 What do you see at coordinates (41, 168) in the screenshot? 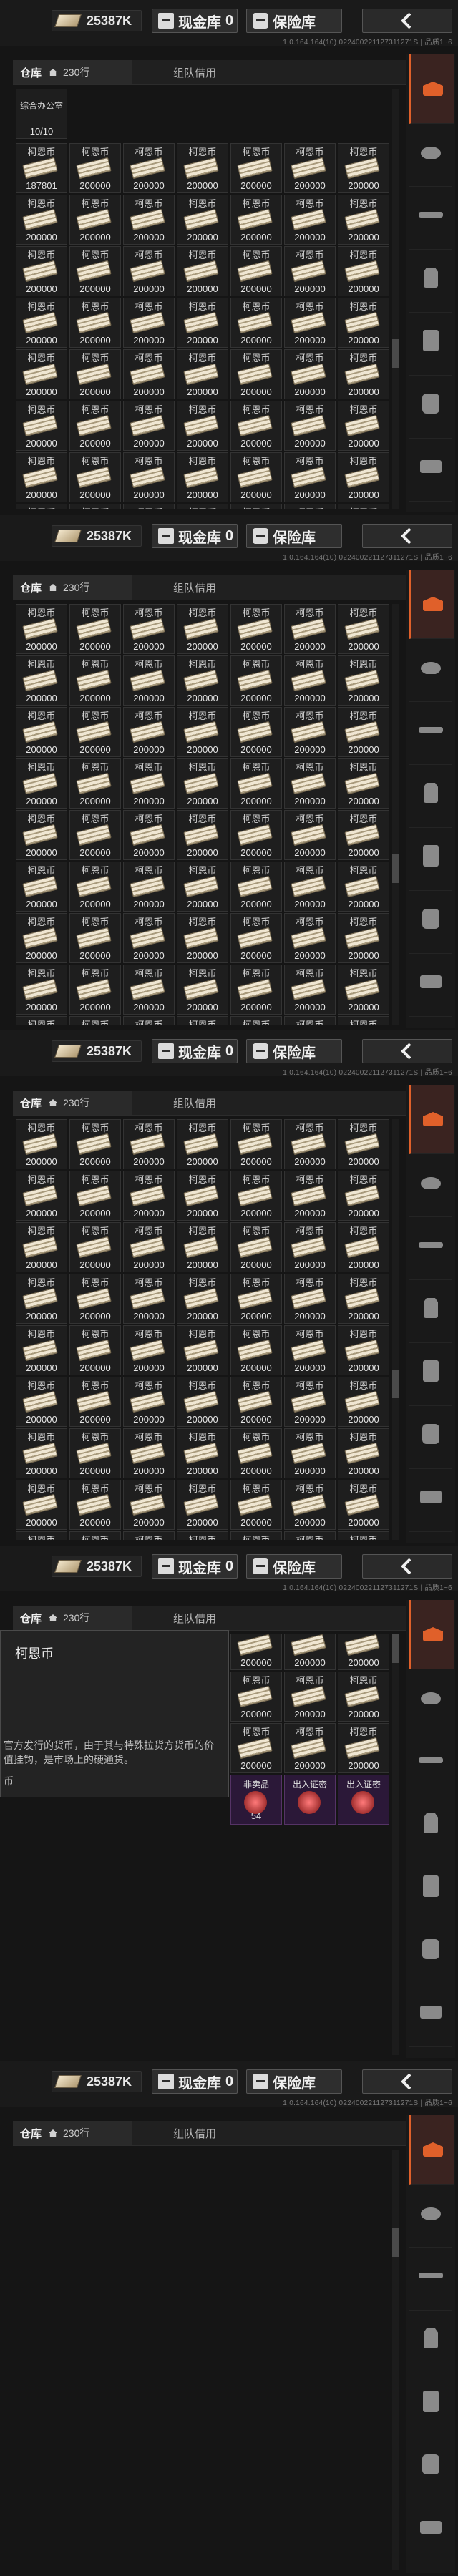
I see `inventory-slot: 柯恩币 187801` at bounding box center [41, 168].